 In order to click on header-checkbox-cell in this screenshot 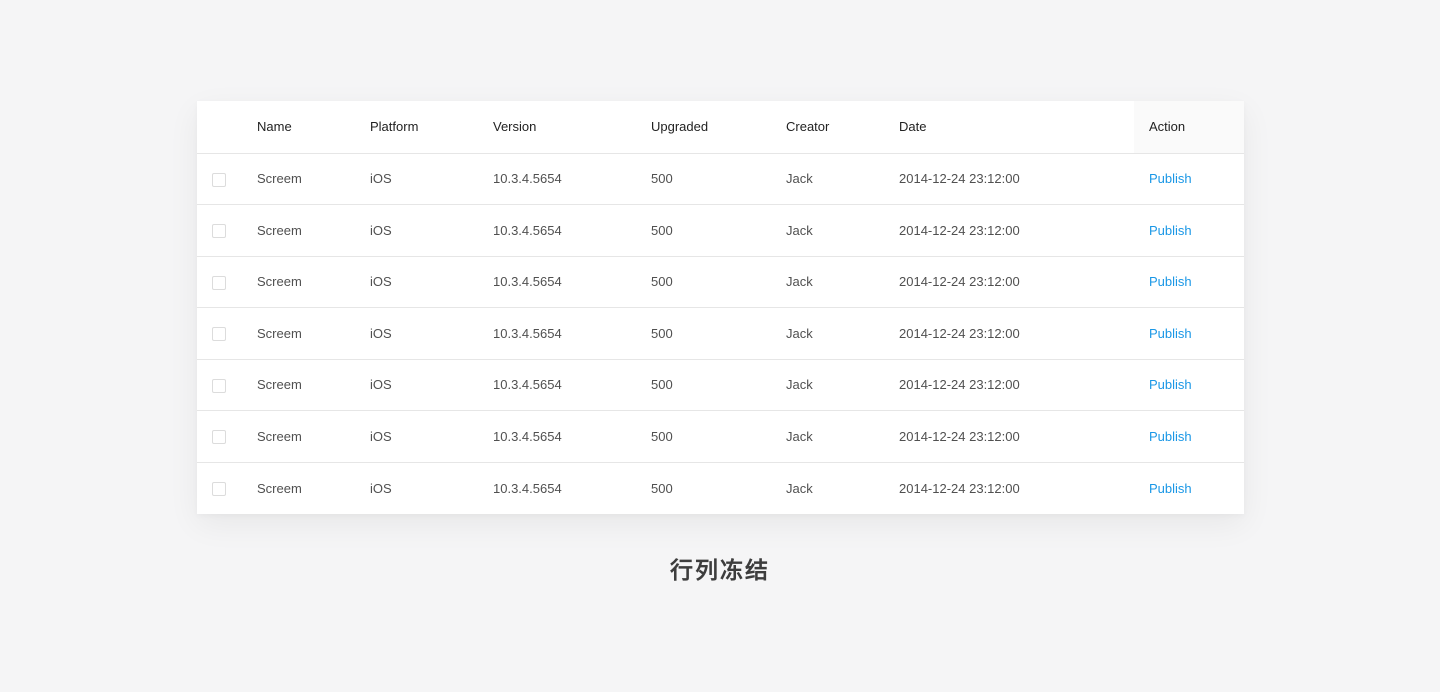, I will do `click(219, 127)`.